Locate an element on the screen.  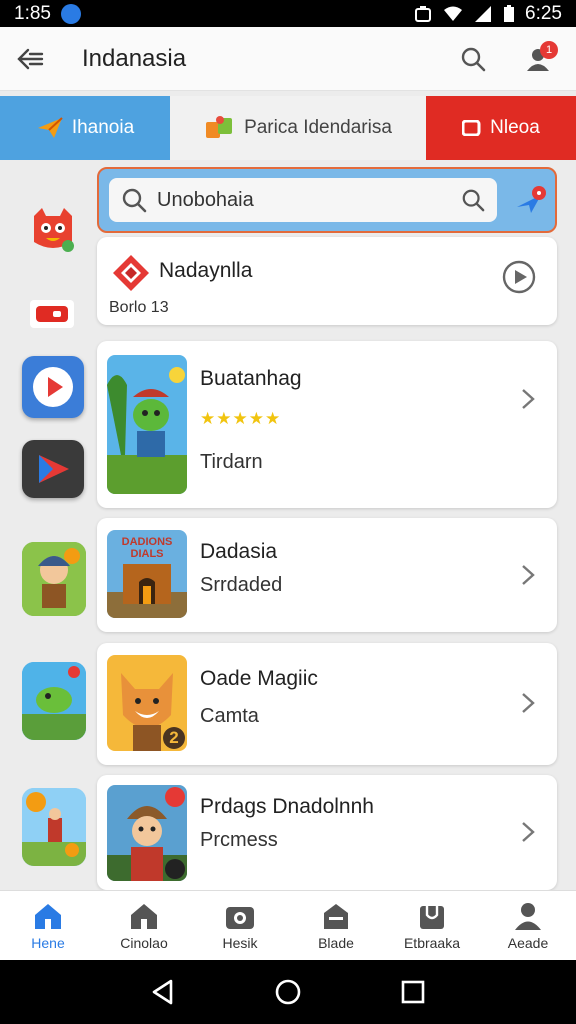
adventurer-icon is located at coordinates (147, 833).